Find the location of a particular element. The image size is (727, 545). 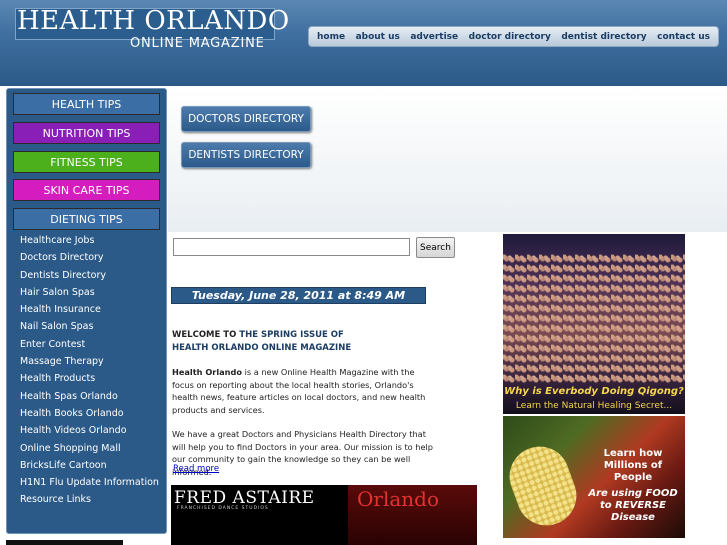

welcome-line1: THE SPRING ISSUE OF is located at coordinates (291, 335).